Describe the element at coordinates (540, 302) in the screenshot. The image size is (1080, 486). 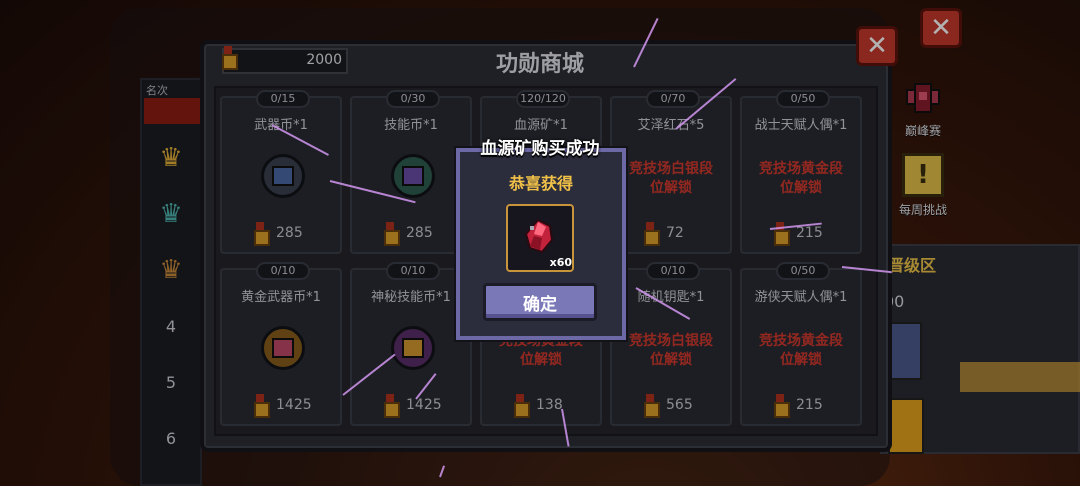
I see `confirm-button: 确定` at that location.